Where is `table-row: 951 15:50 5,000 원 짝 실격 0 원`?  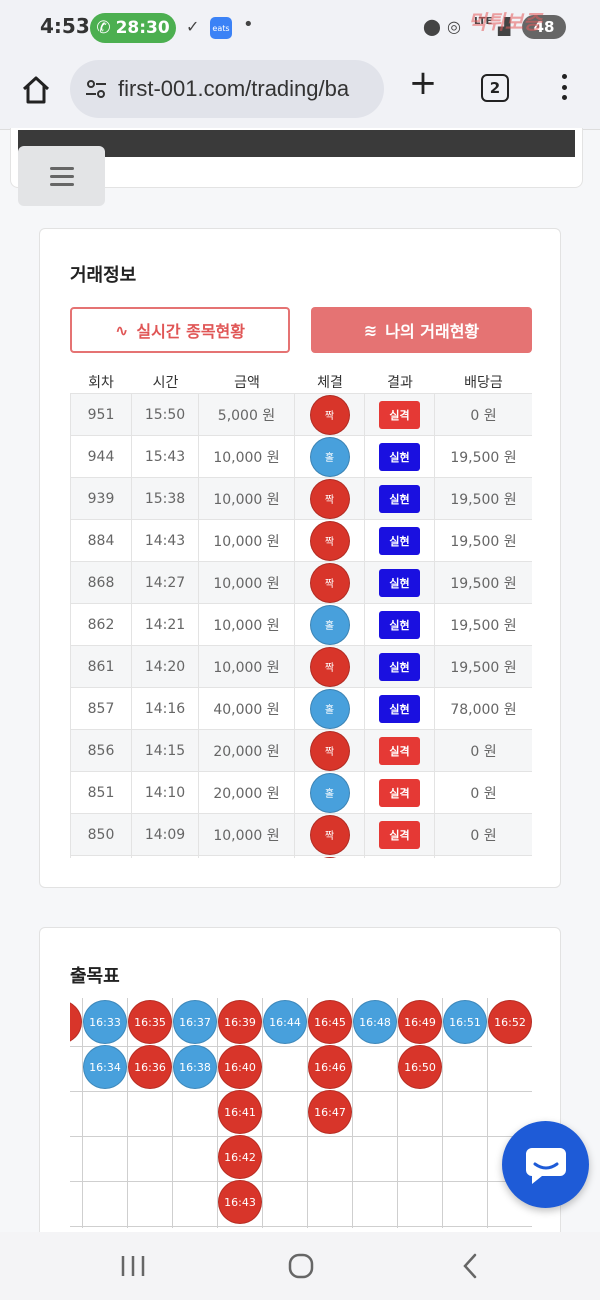 table-row: 951 15:50 5,000 원 짝 실격 0 원 is located at coordinates (301, 415).